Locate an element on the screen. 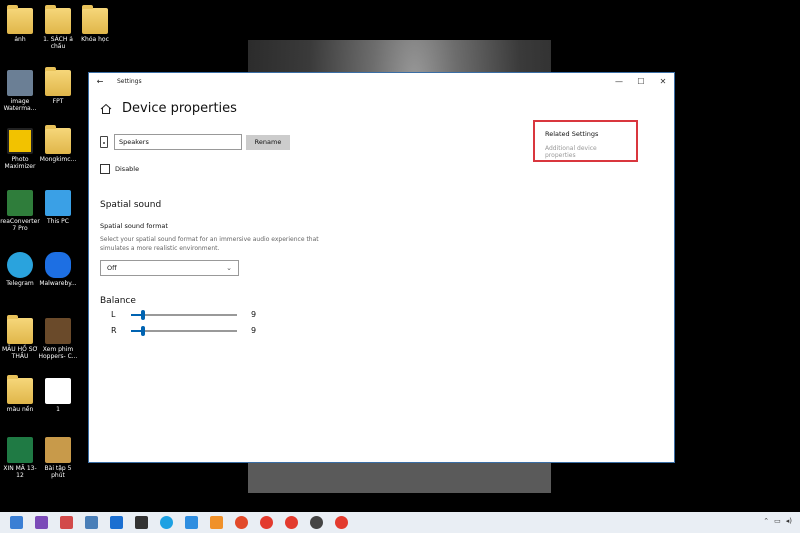 The width and height of the screenshot is (800, 533). desktop-icon-mau-ho-so: MẪU HỒ SƠ THẦU is located at coordinates (20, 337).